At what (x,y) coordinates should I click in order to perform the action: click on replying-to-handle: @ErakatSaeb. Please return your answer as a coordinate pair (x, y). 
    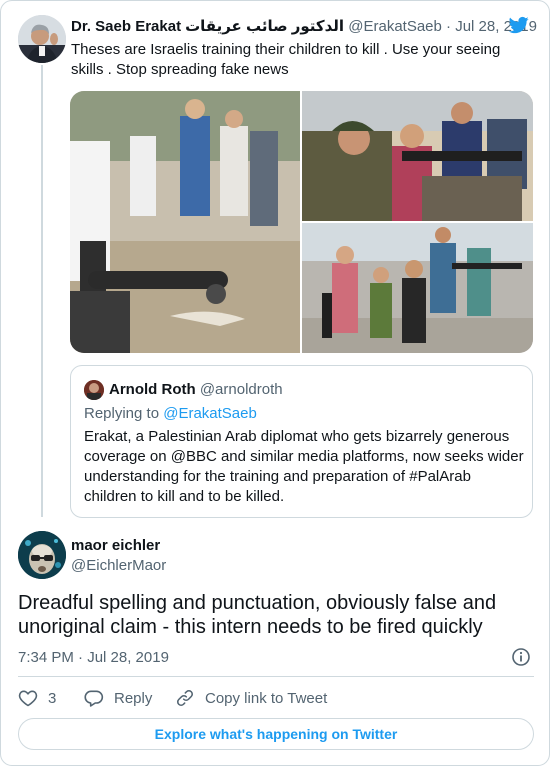
    Looking at the image, I should click on (210, 413).